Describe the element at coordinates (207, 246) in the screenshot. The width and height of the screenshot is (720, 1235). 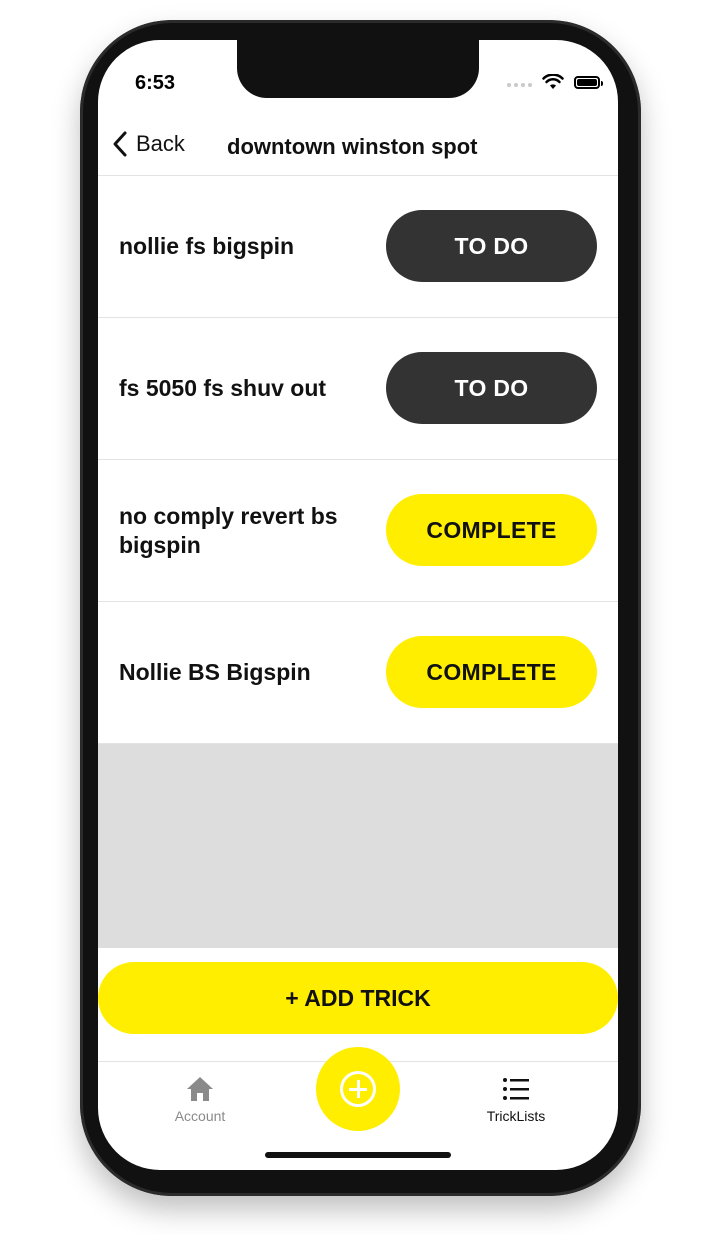
I see `trick-name: nollie fs bigspin` at that location.